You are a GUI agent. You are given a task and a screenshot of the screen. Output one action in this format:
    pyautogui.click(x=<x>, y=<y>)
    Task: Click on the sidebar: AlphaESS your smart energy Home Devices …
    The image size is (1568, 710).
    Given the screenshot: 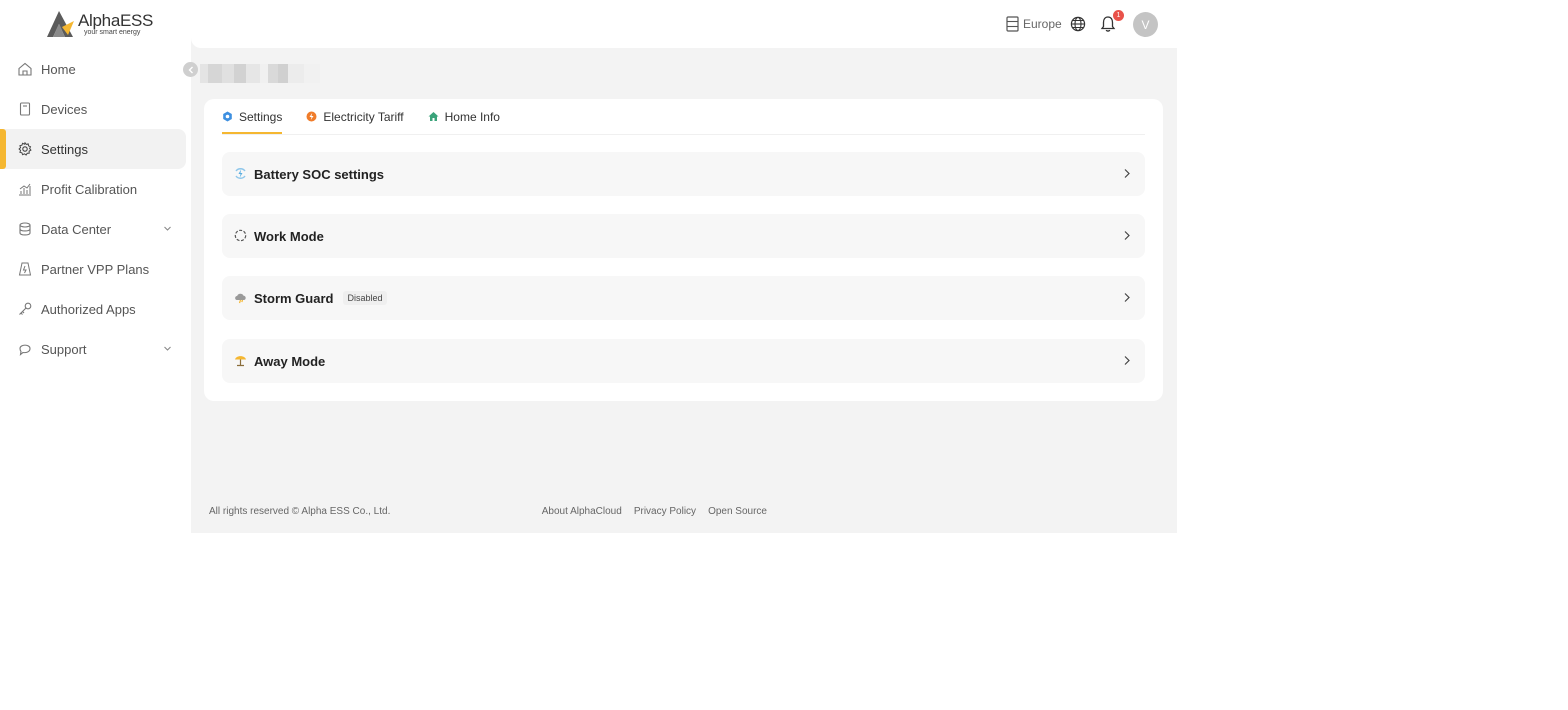 What is the action you would take?
    pyautogui.click(x=95, y=266)
    